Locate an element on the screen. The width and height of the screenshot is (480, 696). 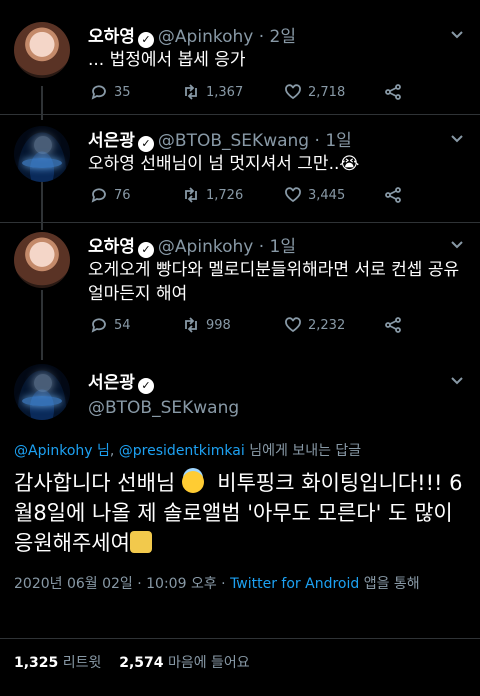
tweet-text: ... 법정에서 봅세 응가 is located at coordinates (167, 60).